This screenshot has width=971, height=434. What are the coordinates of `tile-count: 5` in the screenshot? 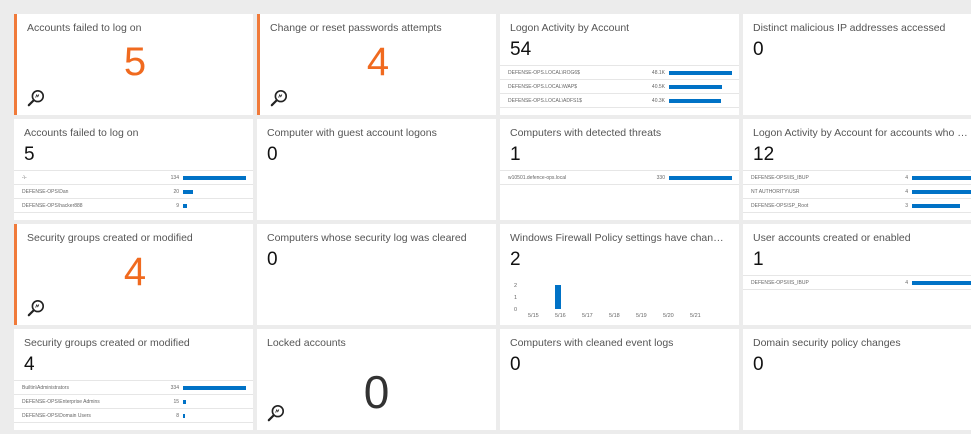 It's located at (135, 62).